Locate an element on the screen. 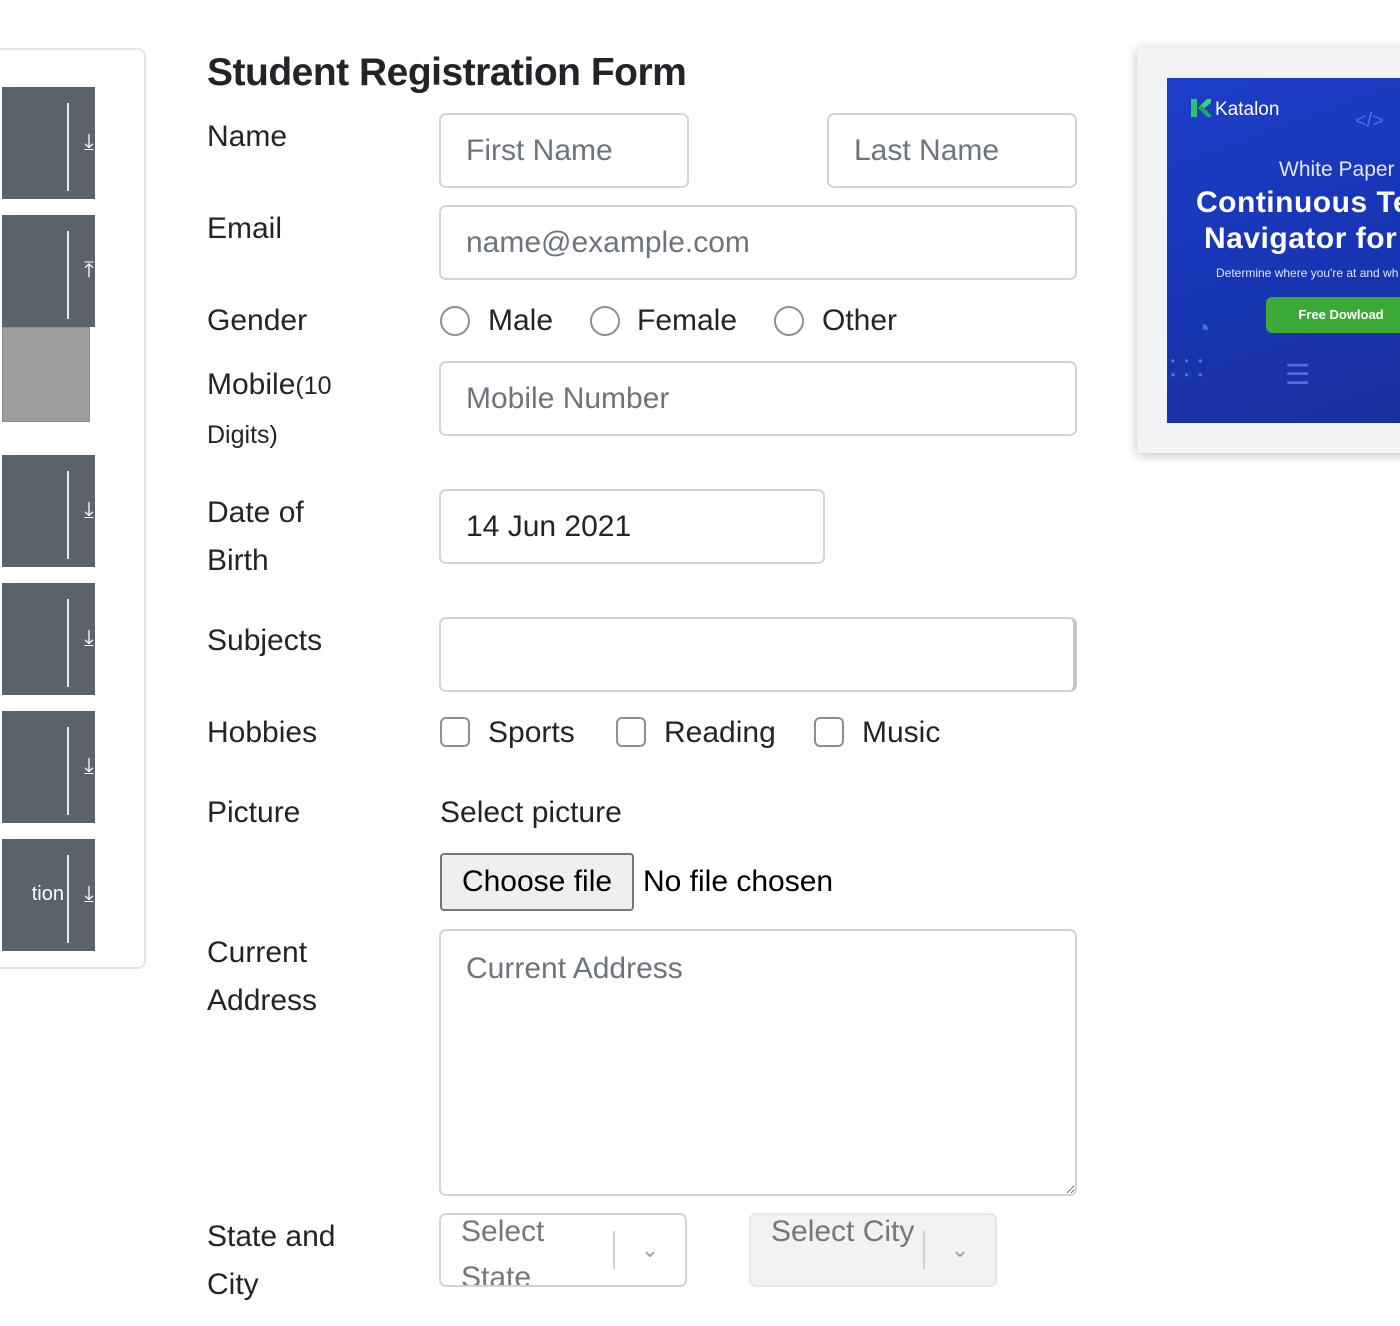  decorative-dots: • • • • • • is located at coordinates (1188, 368).